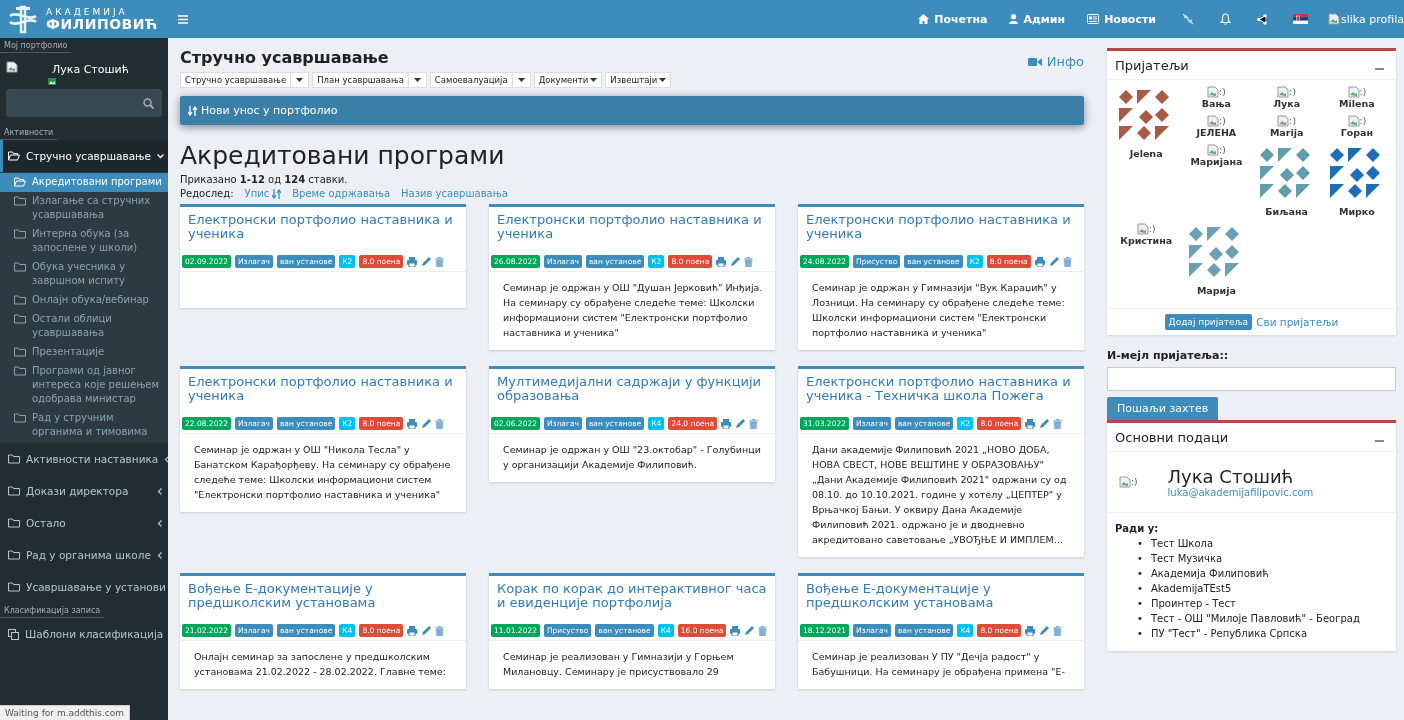  Describe the element at coordinates (84, 523) in the screenshot. I see `menu-item: Остало` at that location.